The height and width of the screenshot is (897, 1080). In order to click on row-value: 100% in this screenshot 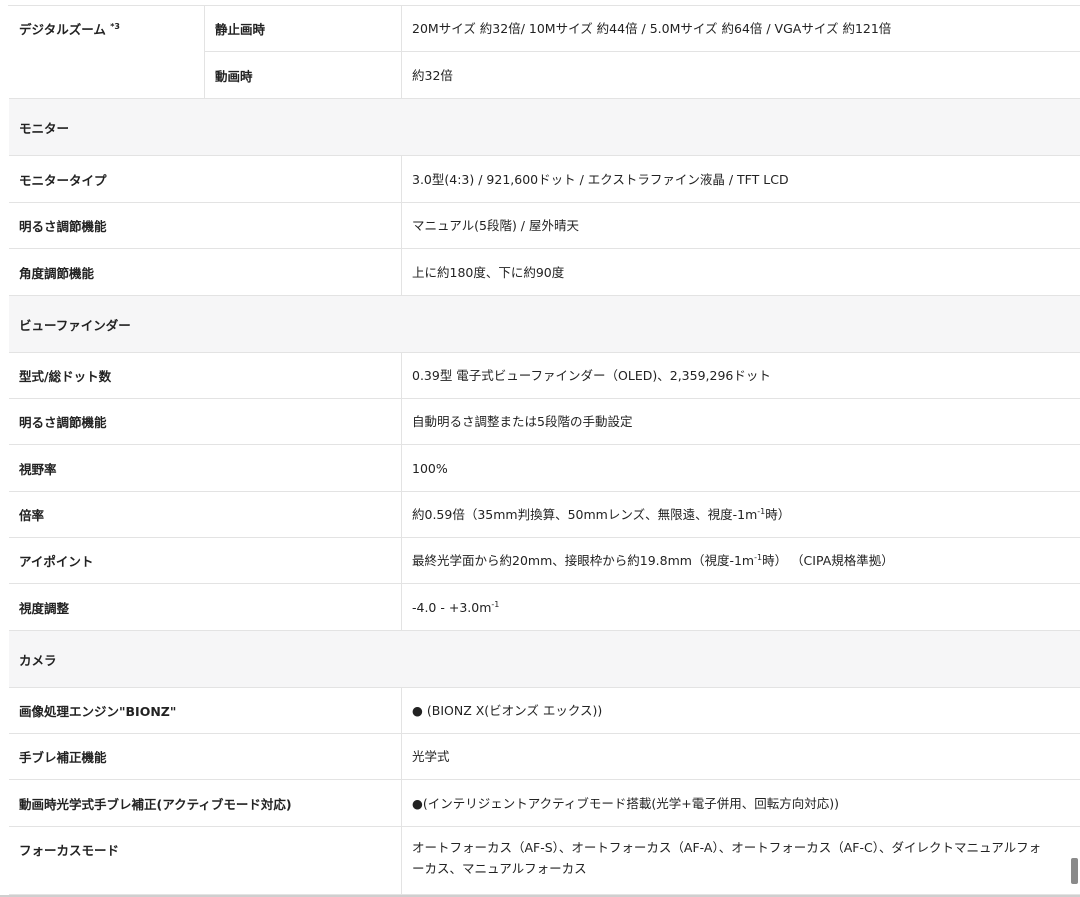, I will do `click(740, 468)`.